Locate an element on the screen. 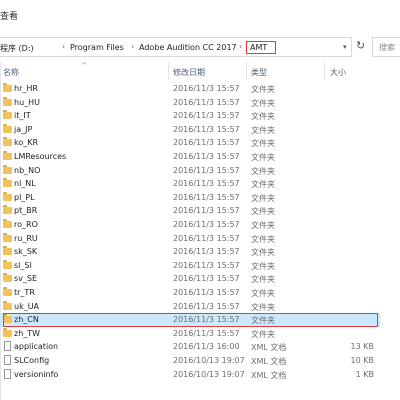  sort-up-icon: ^ is located at coordinates (84, 65).